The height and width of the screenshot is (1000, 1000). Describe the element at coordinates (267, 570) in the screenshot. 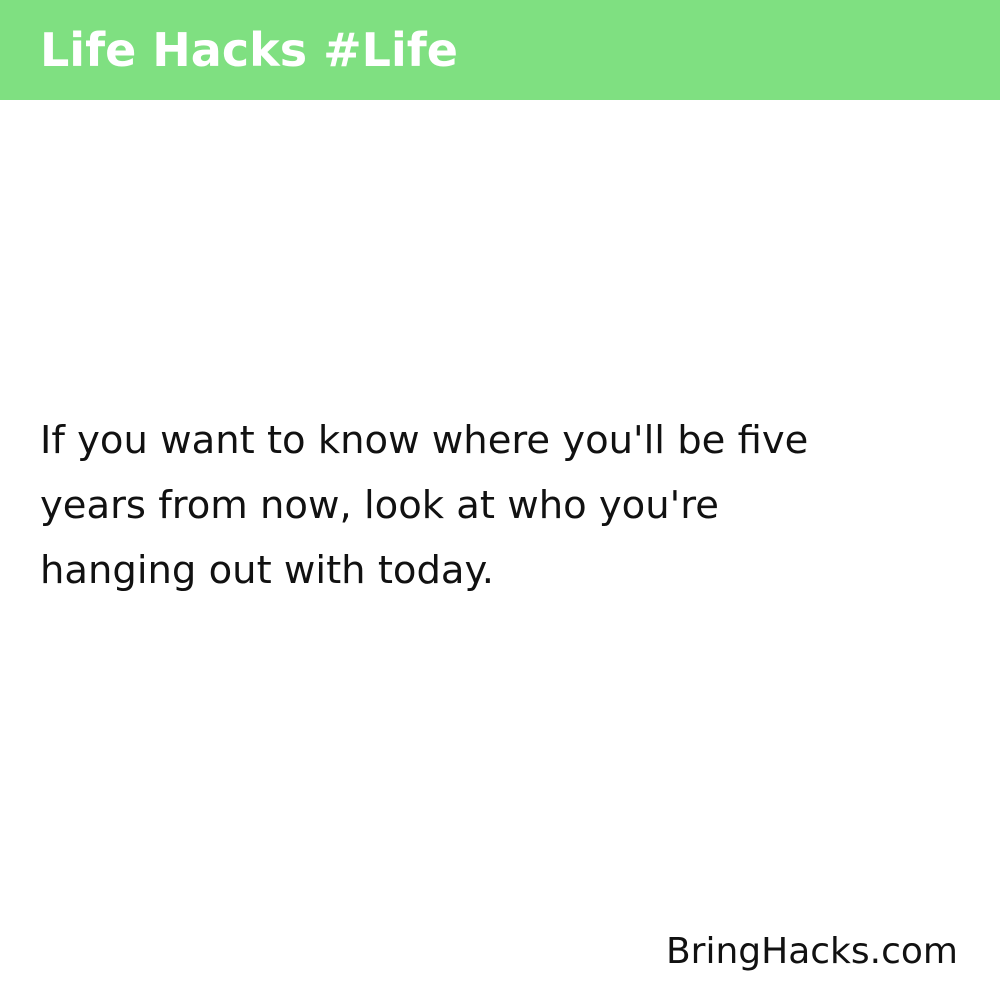

I see `quote-line-3: hanging out with today.` at that location.